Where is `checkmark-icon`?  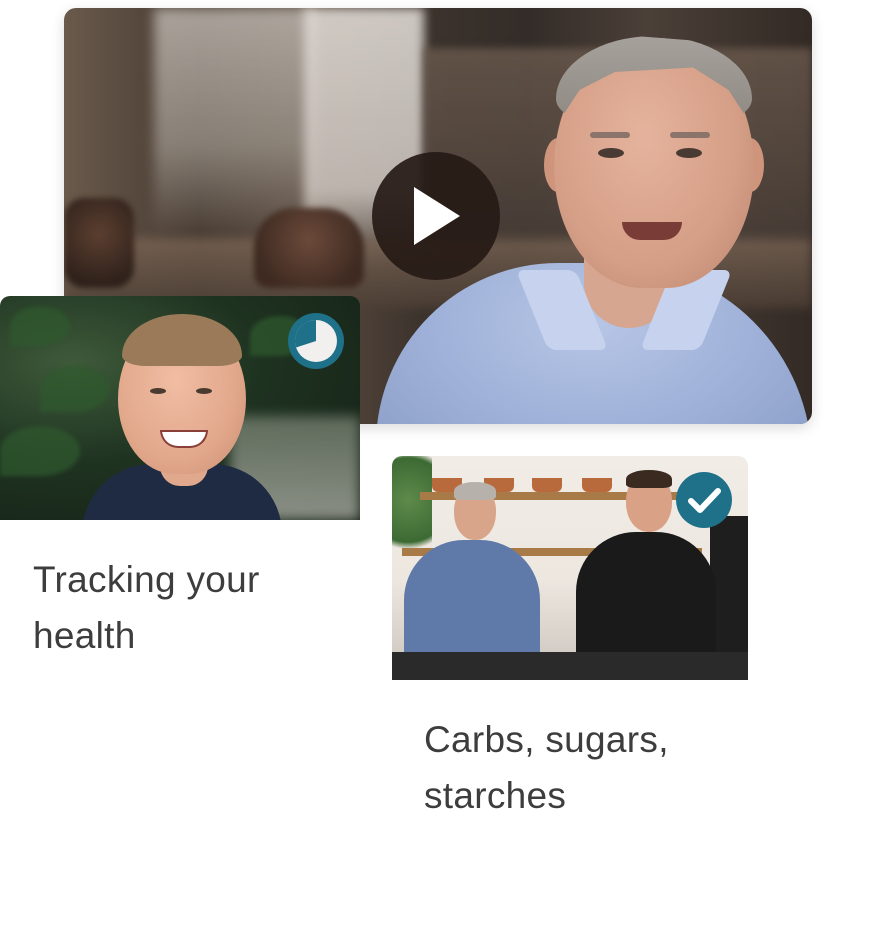 checkmark-icon is located at coordinates (704, 500).